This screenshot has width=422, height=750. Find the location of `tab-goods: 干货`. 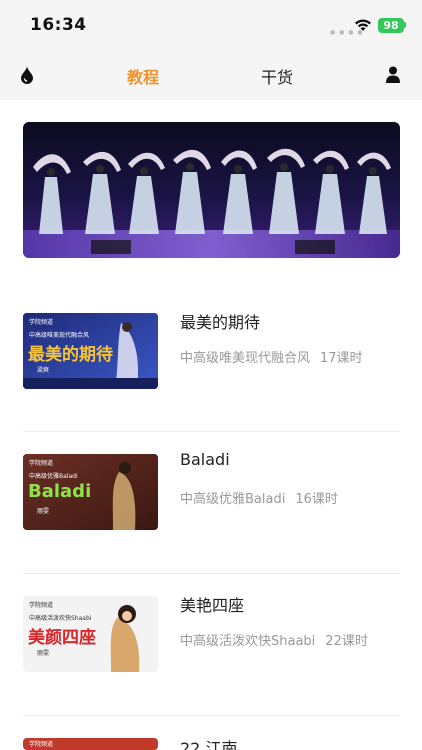

tab-goods: 干货 is located at coordinates (277, 76).